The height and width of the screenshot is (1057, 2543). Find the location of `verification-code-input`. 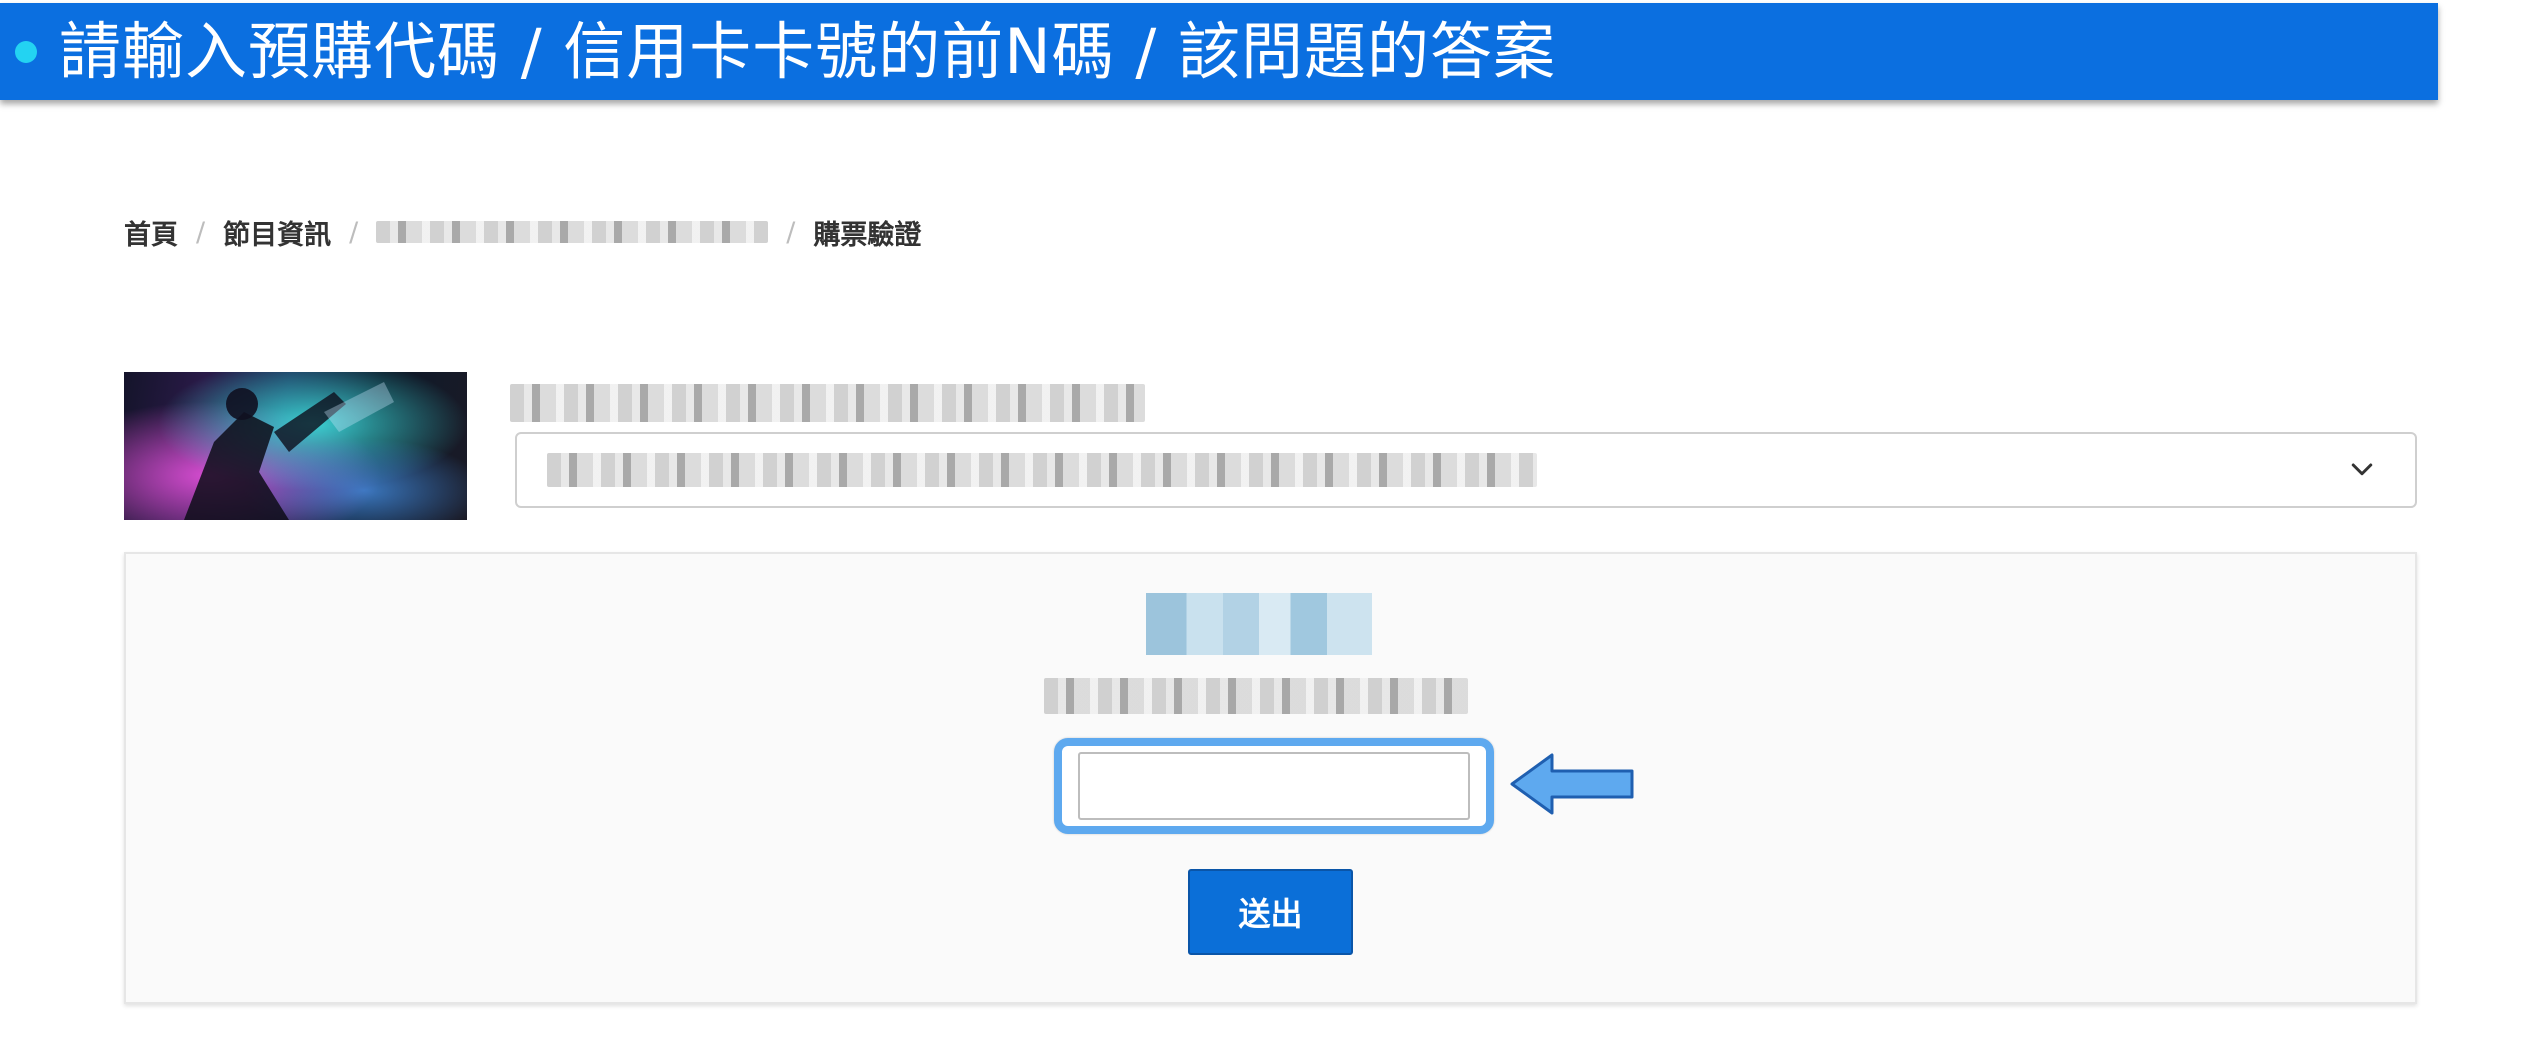

verification-code-input is located at coordinates (1274, 786).